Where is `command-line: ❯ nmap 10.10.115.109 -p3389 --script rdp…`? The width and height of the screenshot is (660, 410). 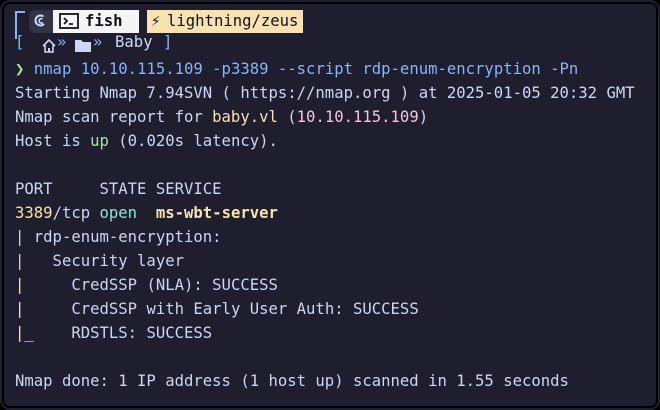
command-line: ❯ nmap 10.10.115.109 -p3389 --script rdp… is located at coordinates (331, 69).